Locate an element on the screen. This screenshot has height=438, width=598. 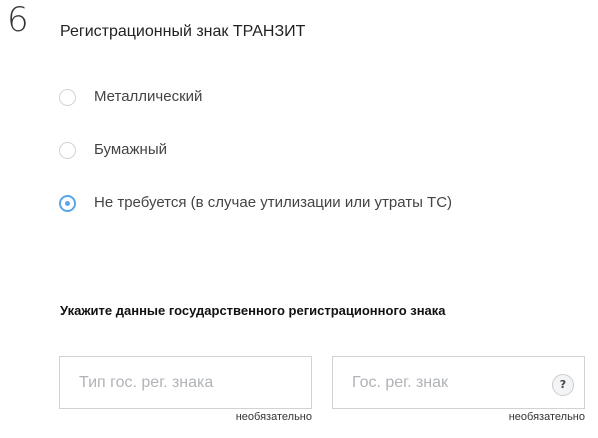
radio-option-metallic: Металлический is located at coordinates (319, 97).